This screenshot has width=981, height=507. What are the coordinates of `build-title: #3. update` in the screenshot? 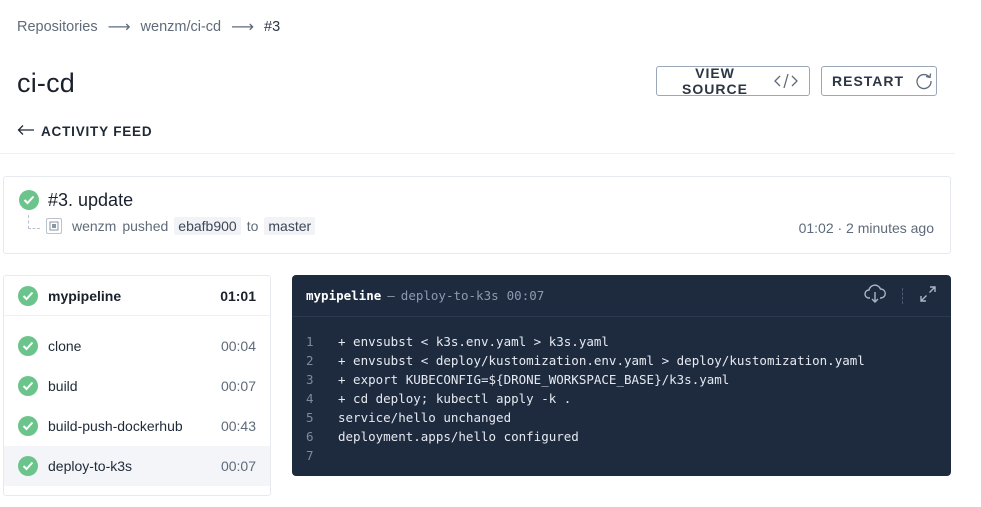 It's located at (91, 200).